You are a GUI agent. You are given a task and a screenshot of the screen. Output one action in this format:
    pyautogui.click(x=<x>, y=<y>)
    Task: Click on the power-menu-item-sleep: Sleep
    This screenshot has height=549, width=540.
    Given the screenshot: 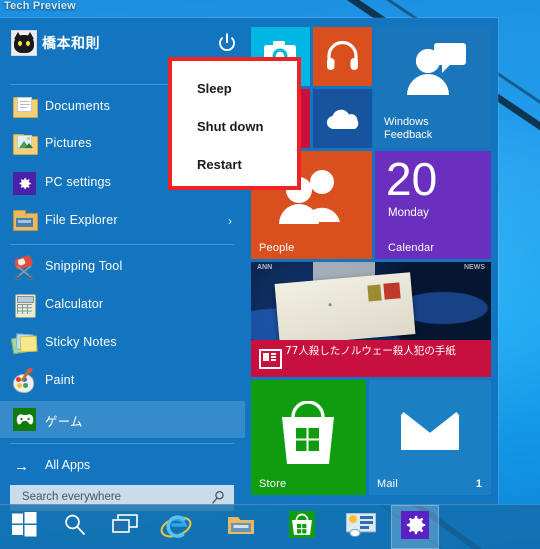 What is the action you would take?
    pyautogui.click(x=230, y=90)
    